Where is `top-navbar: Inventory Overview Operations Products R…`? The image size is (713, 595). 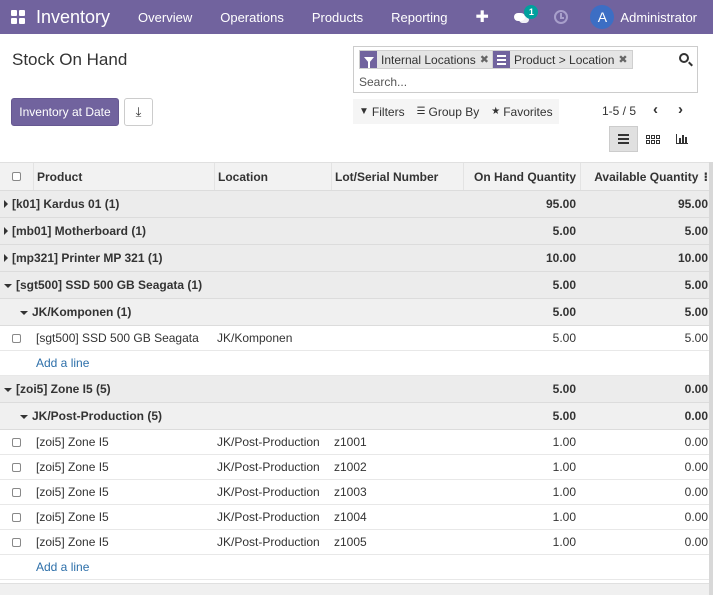
top-navbar: Inventory Overview Operations Products R… is located at coordinates (356, 17).